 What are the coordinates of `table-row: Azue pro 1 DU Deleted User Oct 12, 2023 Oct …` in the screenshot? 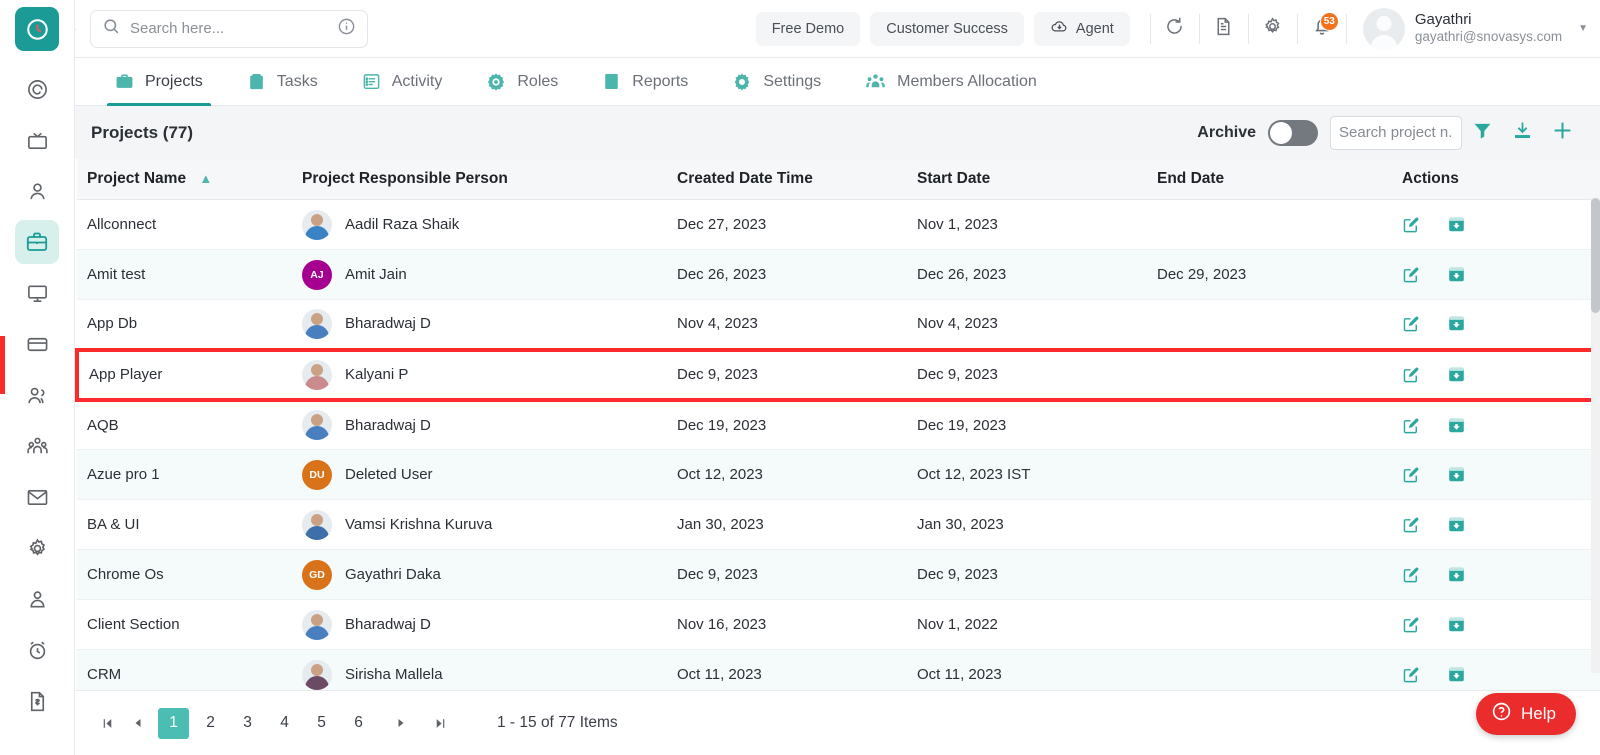 It's located at (838, 474).